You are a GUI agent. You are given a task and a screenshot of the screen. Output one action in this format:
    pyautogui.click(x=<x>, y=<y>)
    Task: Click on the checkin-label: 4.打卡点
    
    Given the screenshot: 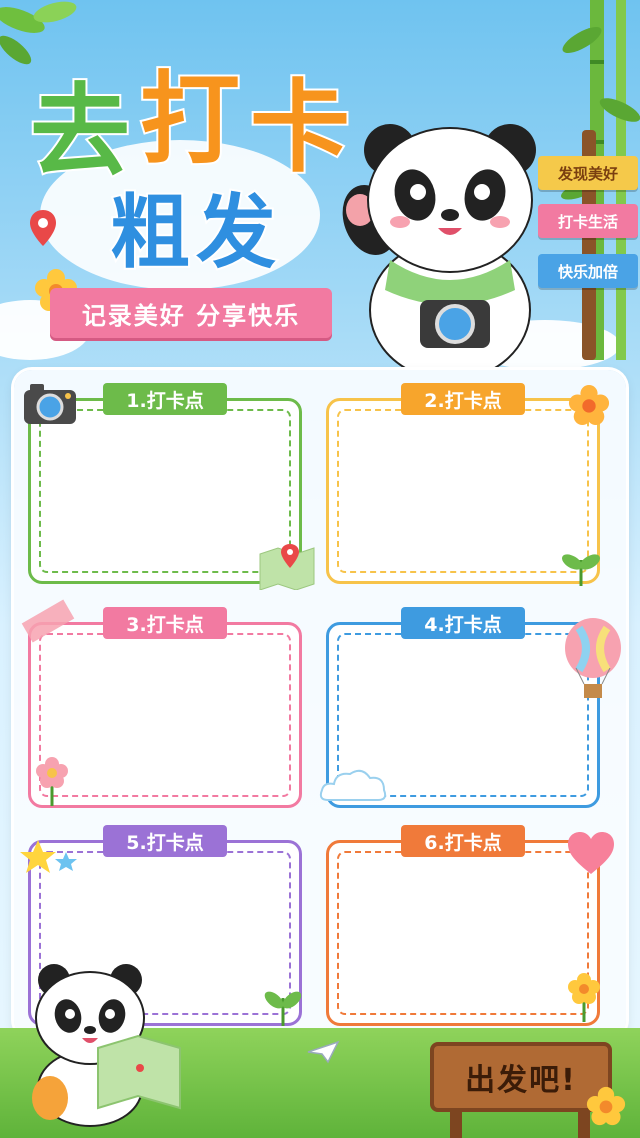 What is the action you would take?
    pyautogui.click(x=463, y=623)
    